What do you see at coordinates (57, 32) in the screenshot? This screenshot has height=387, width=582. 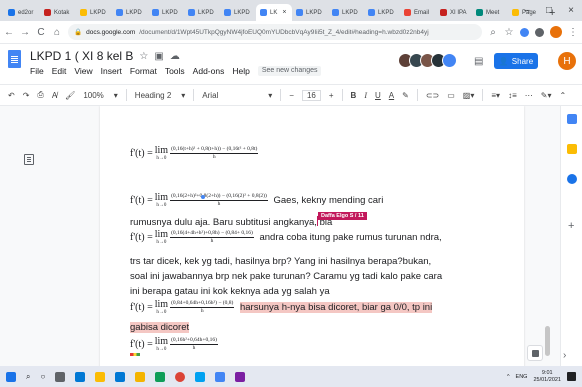 I see `home-icon: ⌂` at bounding box center [57, 32].